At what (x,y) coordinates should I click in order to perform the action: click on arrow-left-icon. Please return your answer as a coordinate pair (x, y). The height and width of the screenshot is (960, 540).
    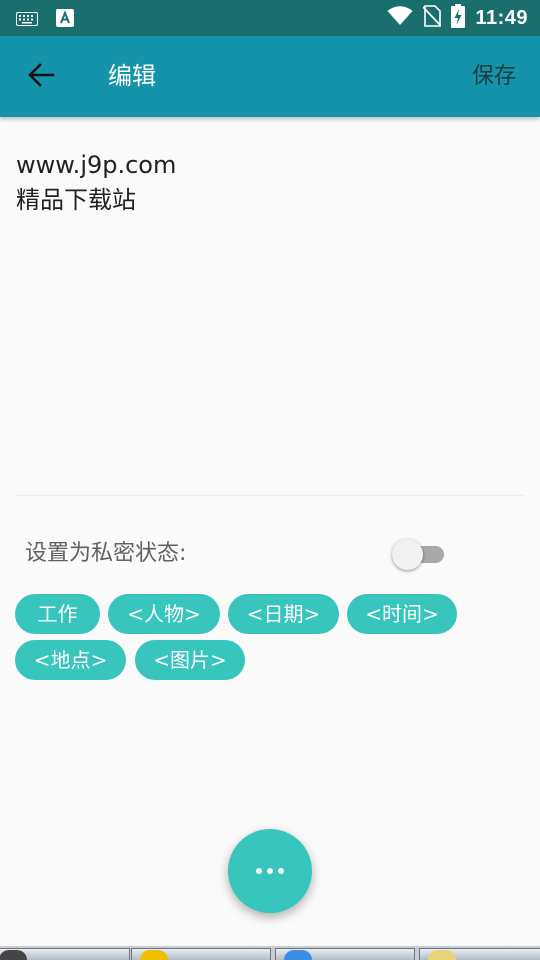
    Looking at the image, I should click on (41, 77).